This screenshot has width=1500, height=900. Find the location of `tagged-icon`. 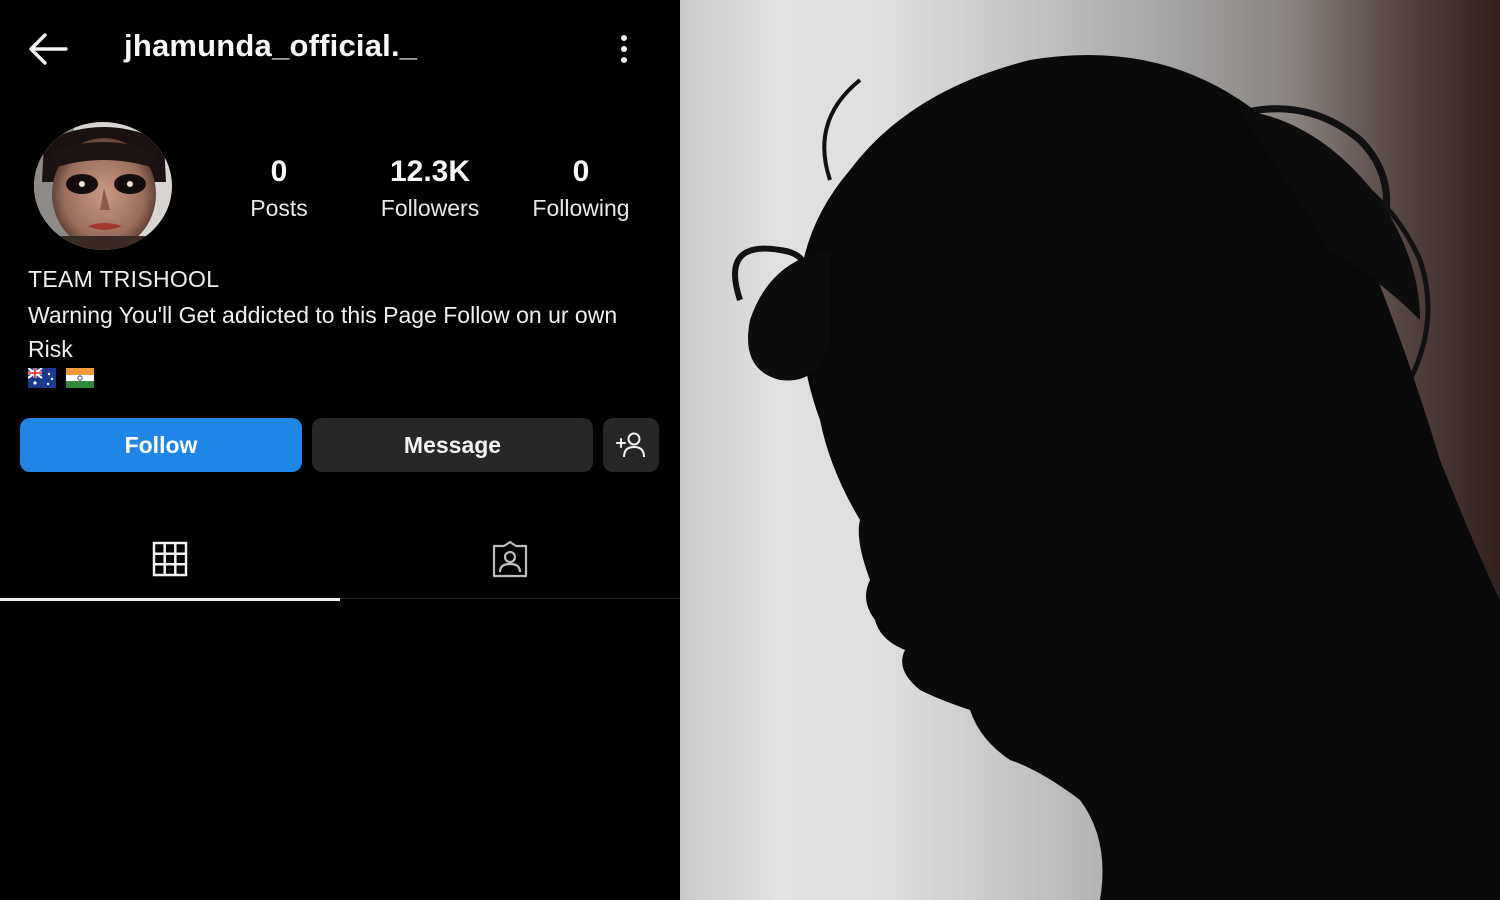

tagged-icon is located at coordinates (510, 559).